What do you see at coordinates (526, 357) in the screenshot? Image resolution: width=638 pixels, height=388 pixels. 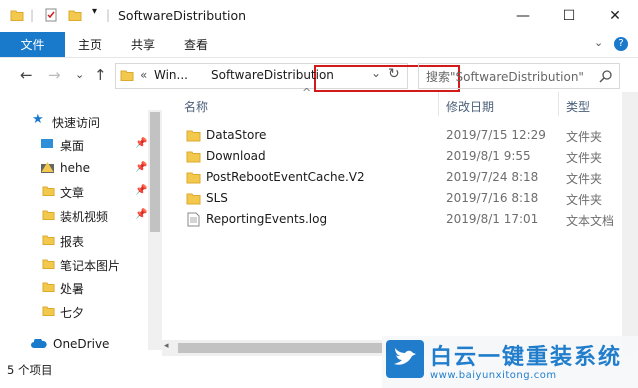 I see `watermark-brand: 白云一键重装系统` at bounding box center [526, 357].